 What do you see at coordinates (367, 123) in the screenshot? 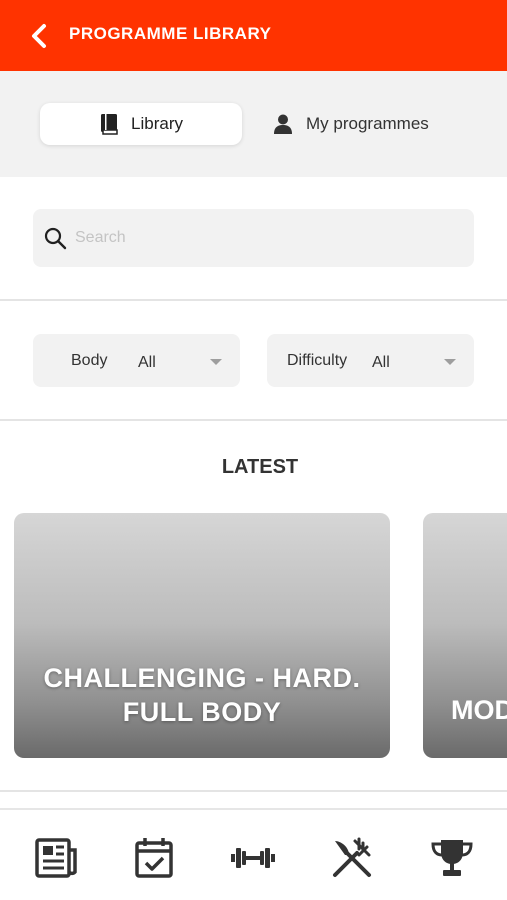
I see `tab-my-programmes-label: My programmes` at bounding box center [367, 123].